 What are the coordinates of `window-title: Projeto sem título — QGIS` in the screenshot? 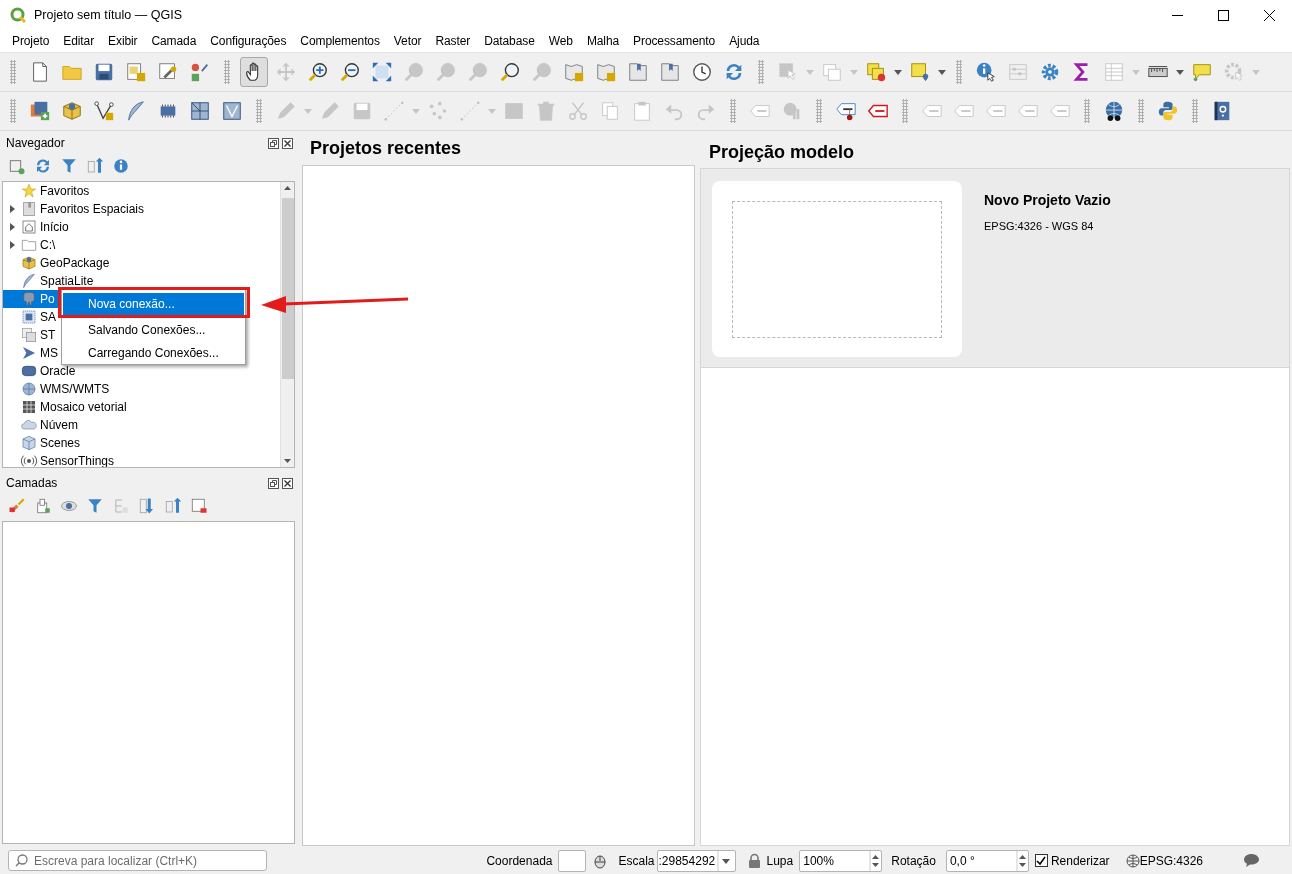 It's located at (108, 15).